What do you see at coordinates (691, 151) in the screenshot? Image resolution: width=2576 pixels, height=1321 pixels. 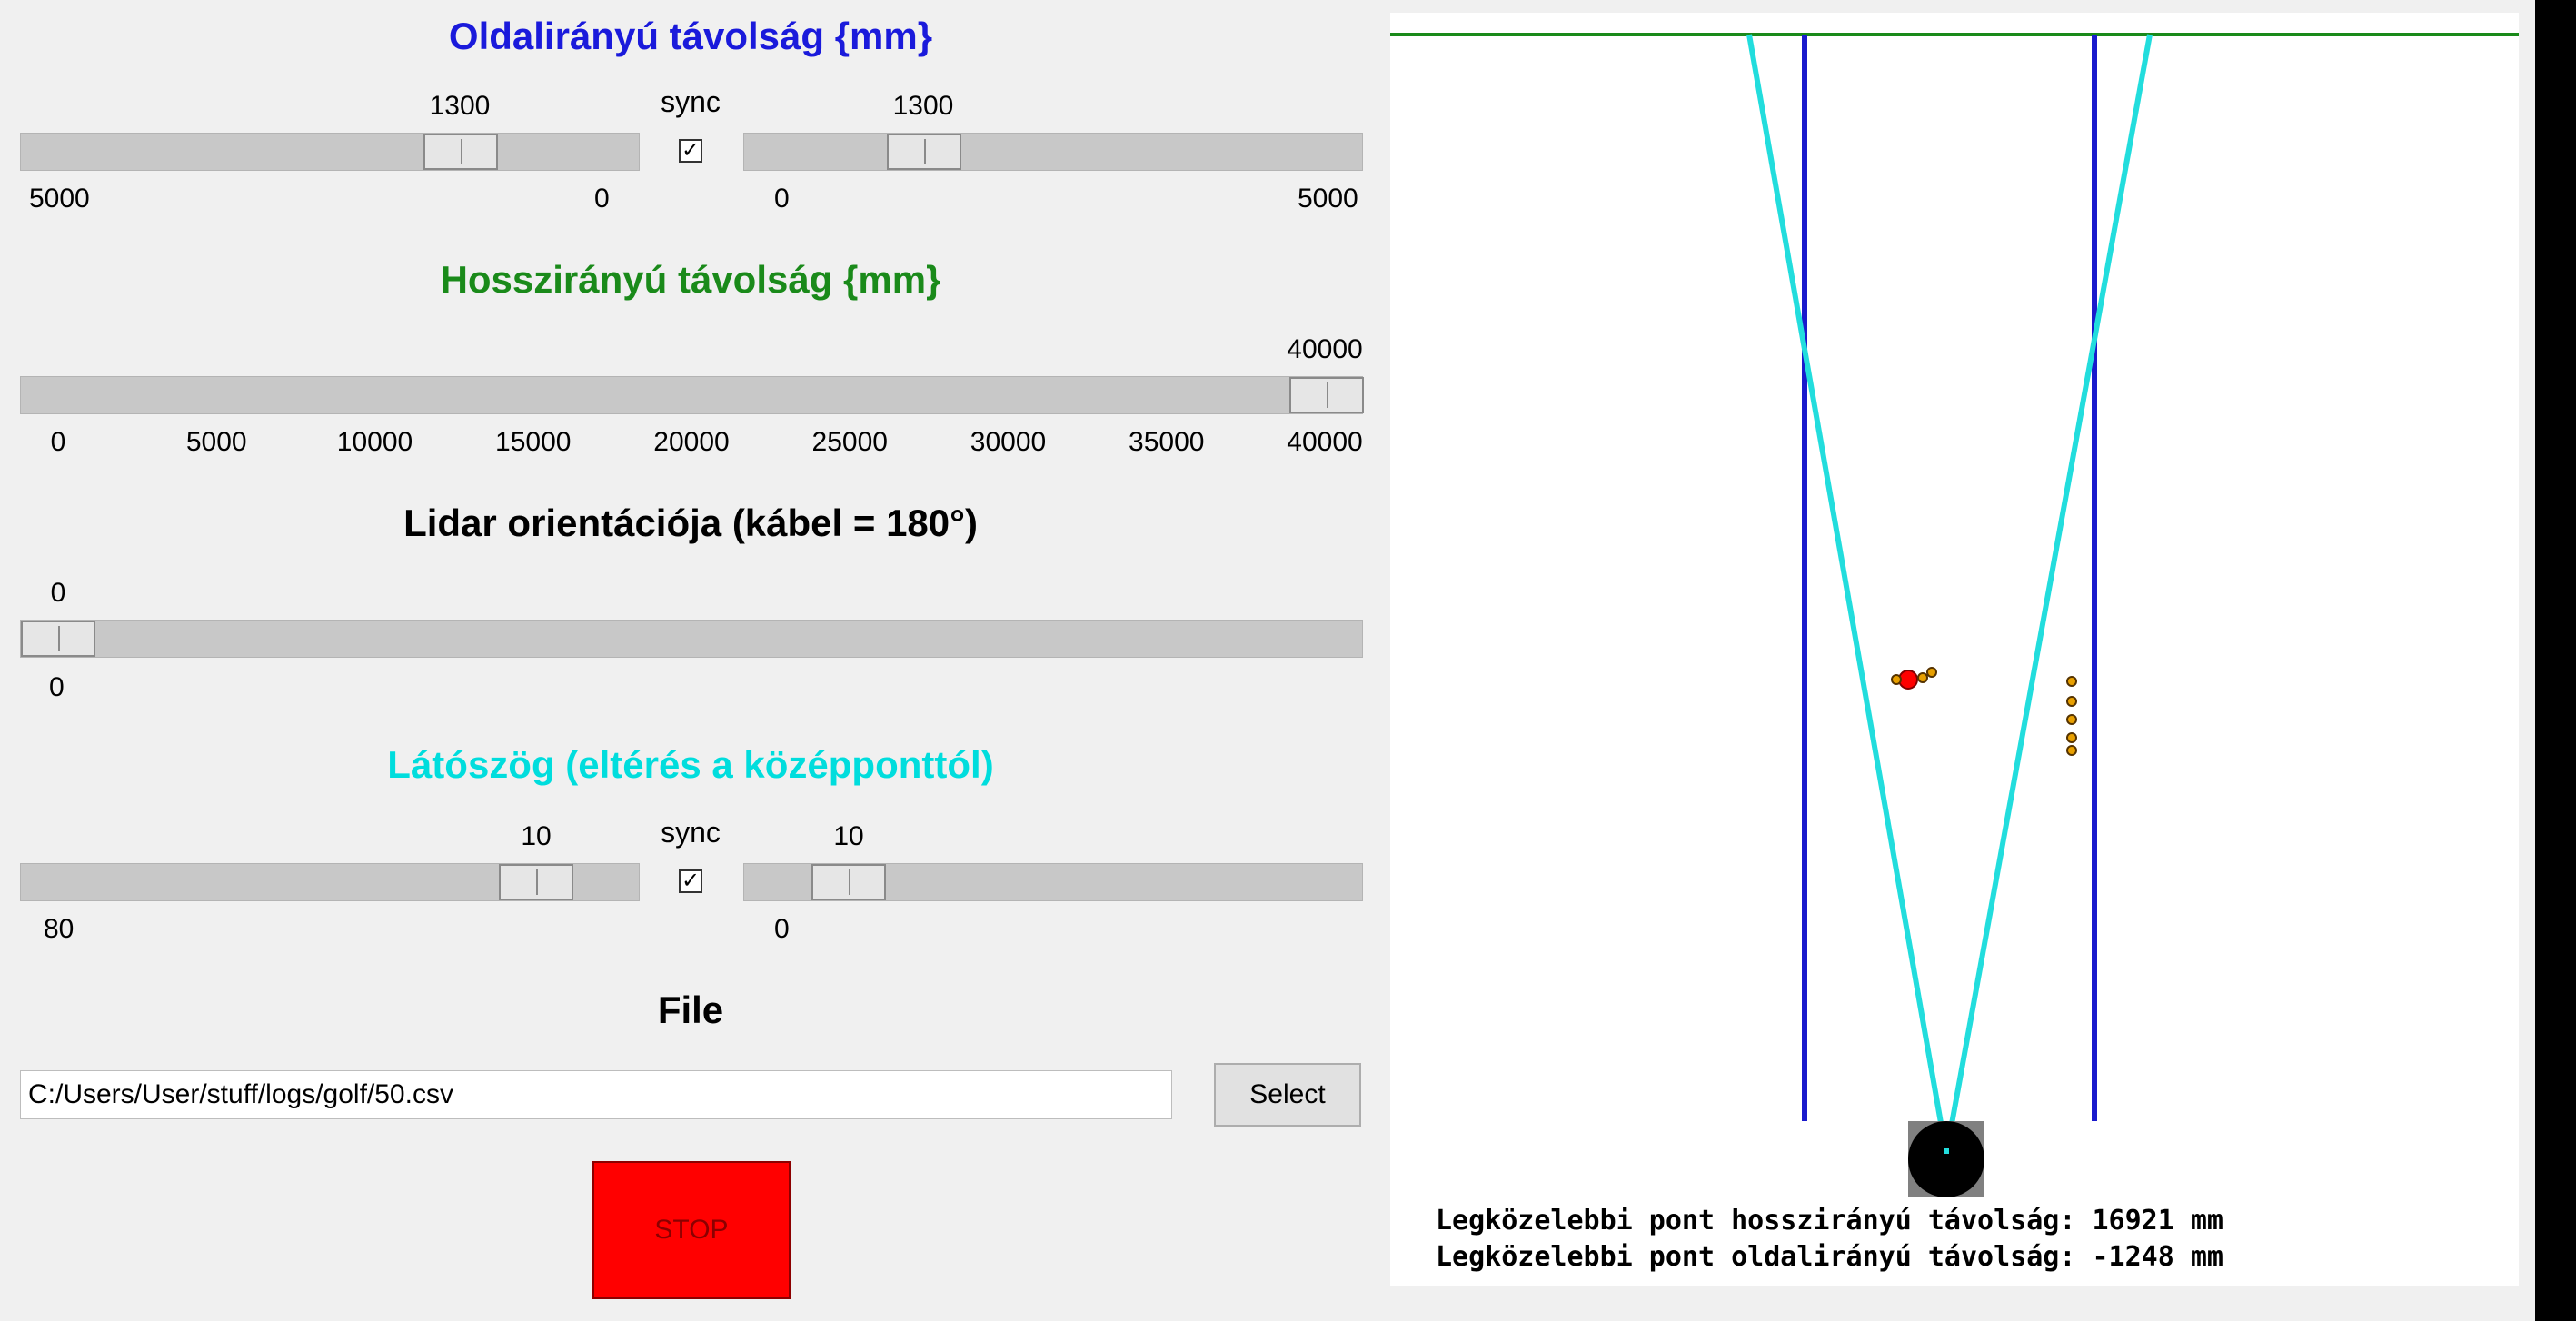 I see `lateral-sync-checkbox: ✓` at bounding box center [691, 151].